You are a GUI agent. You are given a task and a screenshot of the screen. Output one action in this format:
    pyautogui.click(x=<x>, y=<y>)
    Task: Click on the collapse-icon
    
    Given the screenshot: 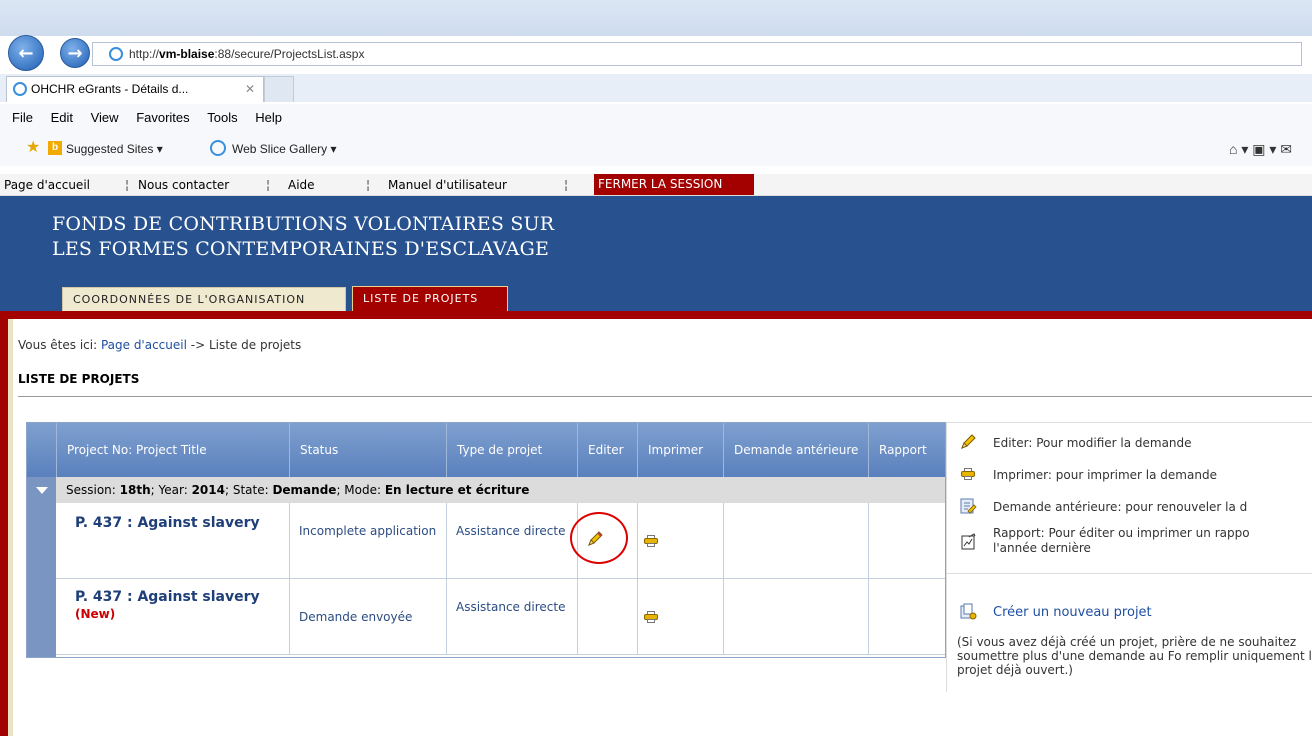 What is the action you would take?
    pyautogui.click(x=42, y=490)
    